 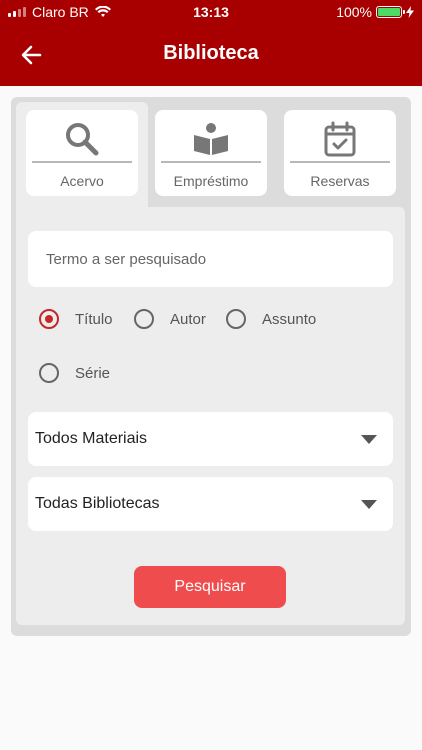 I want to click on radio-autor-dot, so click(x=144, y=319).